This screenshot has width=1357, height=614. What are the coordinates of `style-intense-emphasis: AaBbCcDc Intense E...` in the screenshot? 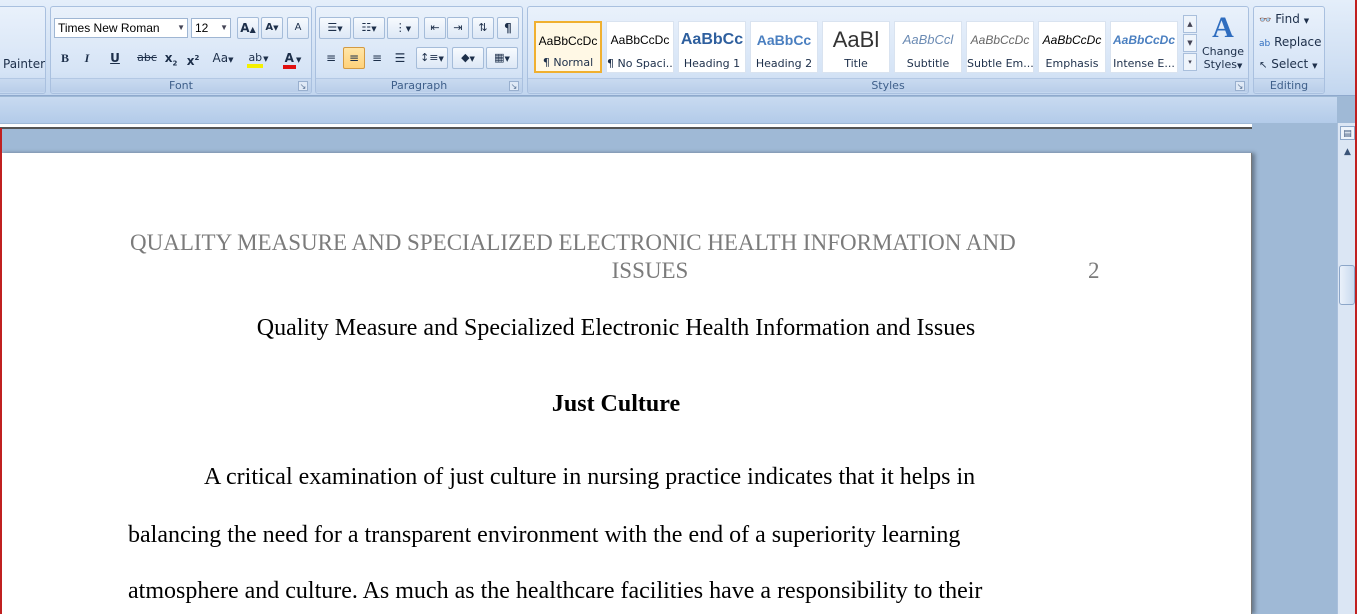 It's located at (1144, 47).